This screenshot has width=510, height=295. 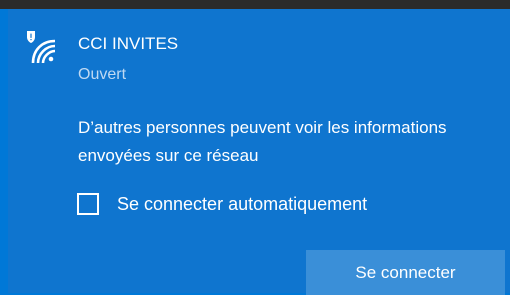 What do you see at coordinates (102, 74) in the screenshot?
I see `network-status: Ouvert` at bounding box center [102, 74].